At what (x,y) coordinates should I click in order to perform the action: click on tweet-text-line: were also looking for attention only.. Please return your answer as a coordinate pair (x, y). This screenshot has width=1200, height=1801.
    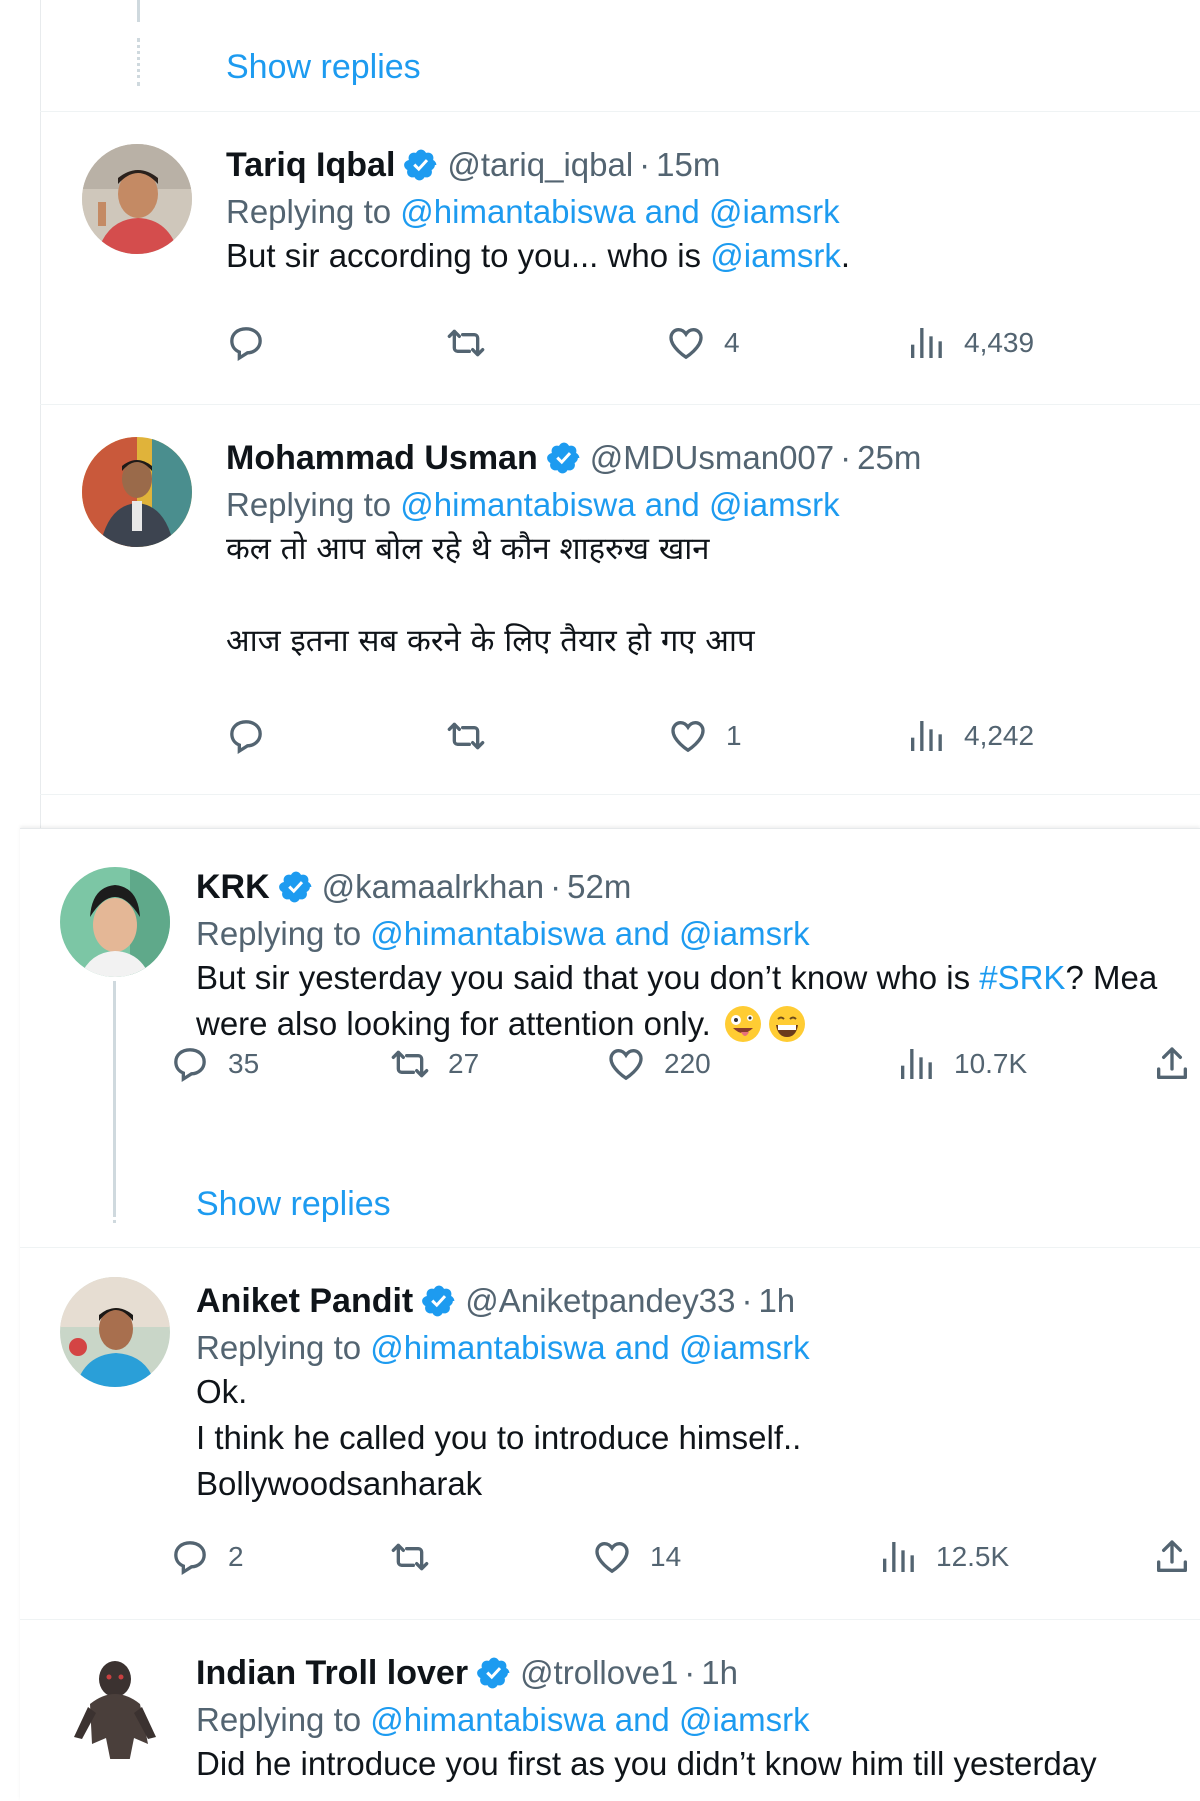
    Looking at the image, I should click on (453, 1023).